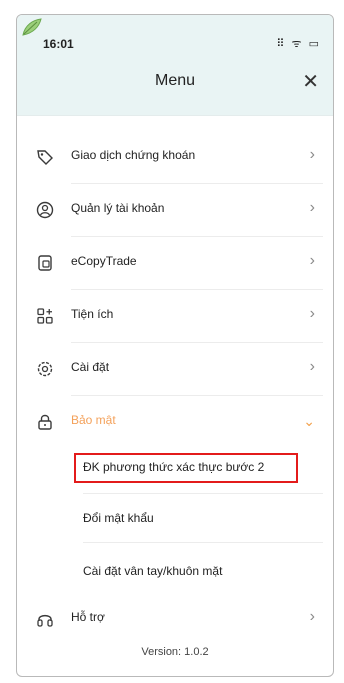 Image resolution: width=344 pixels, height=683 pixels. What do you see at coordinates (175, 619) in the screenshot?
I see `menu-item-ho-tro: Hỗ trợ ›` at bounding box center [175, 619].